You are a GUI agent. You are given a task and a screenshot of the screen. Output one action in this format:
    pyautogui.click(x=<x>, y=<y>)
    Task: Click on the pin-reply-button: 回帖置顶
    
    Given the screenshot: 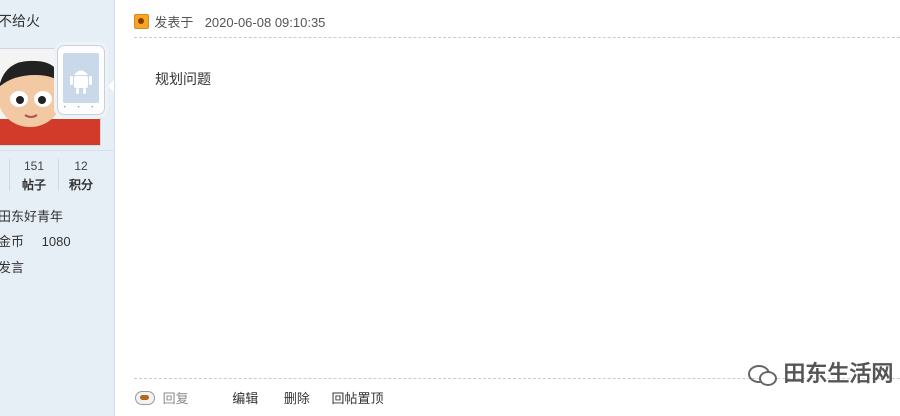 What is the action you would take?
    pyautogui.click(x=358, y=398)
    